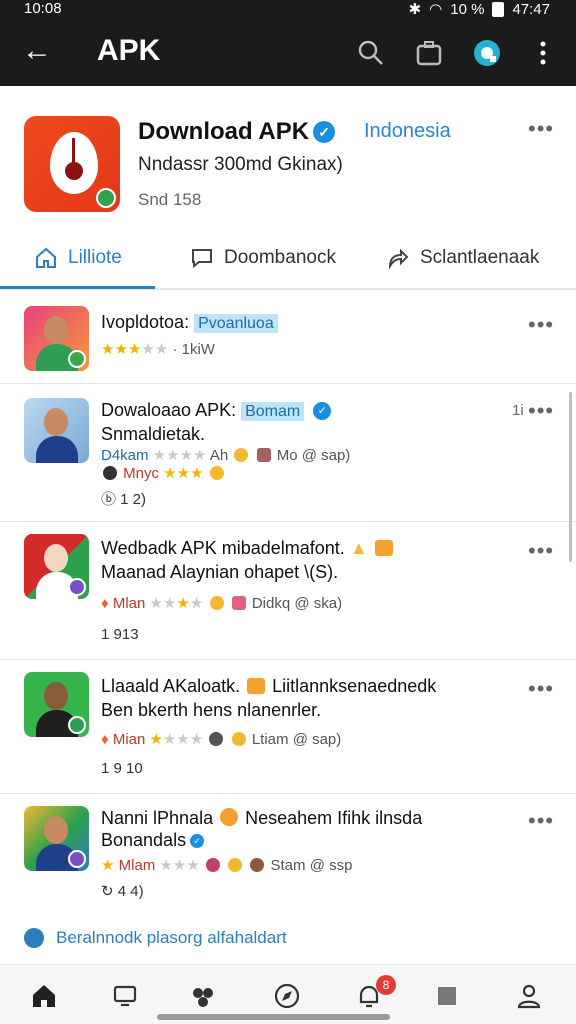  I want to click on star-icon: ★, so click(108, 349).